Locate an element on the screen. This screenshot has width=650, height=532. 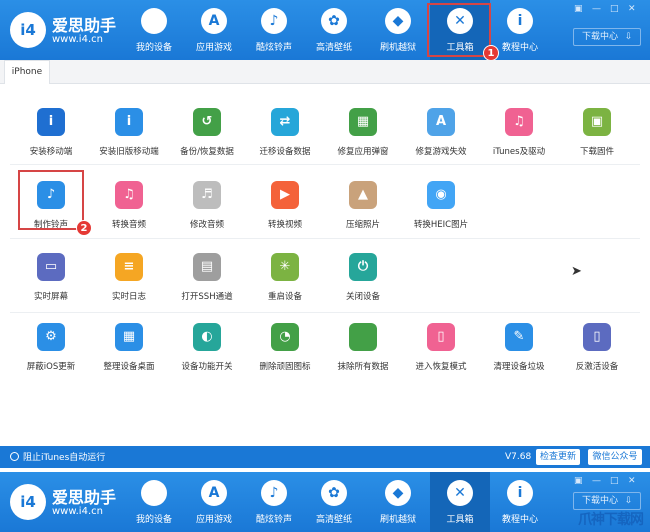
tool-restart-device: ✳ 重启设备 is located at coordinates (285, 284).